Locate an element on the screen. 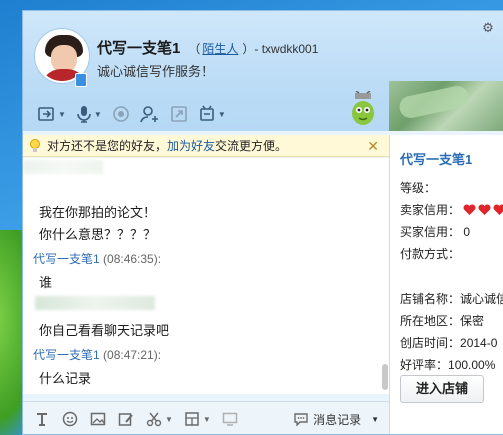 This screenshot has width=503, height=435. share-screen-icon is located at coordinates (179, 114).